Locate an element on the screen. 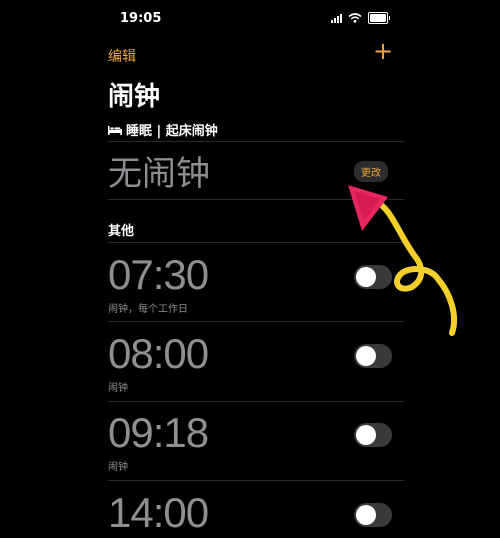 The image size is (500, 538). page-title: 闹钟 is located at coordinates (134, 97).